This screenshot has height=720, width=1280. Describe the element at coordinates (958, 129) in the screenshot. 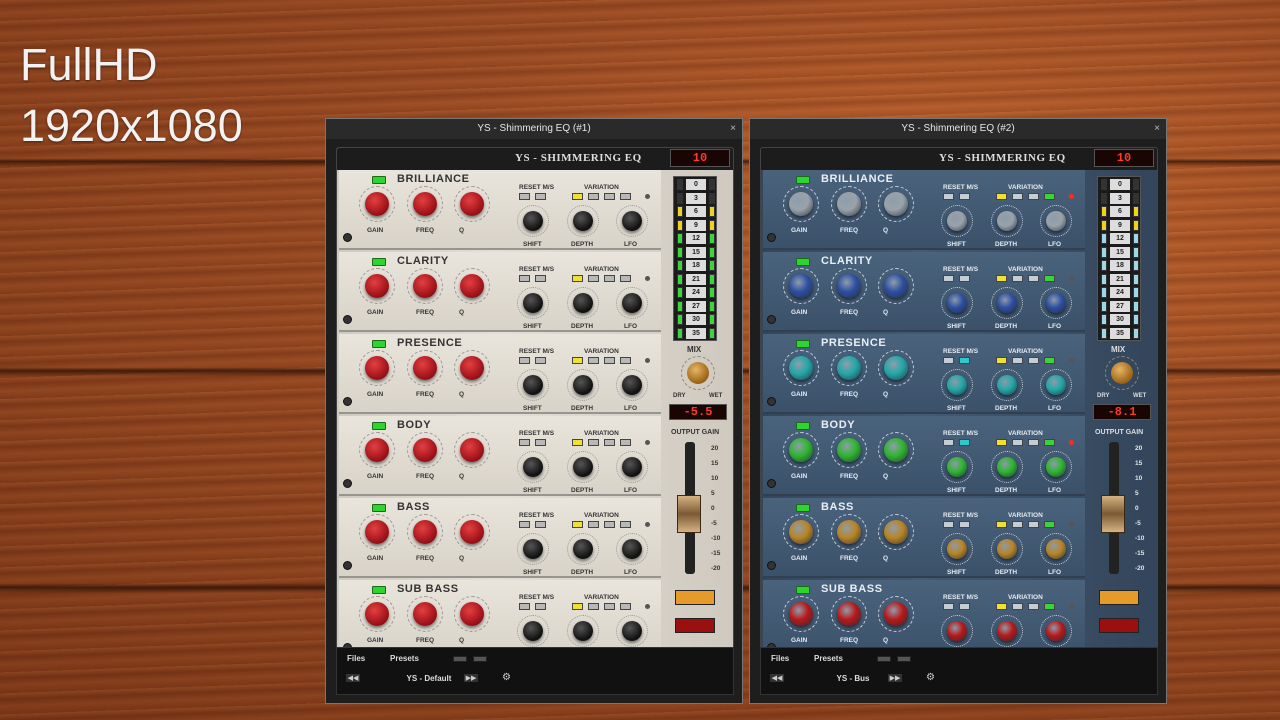

I see `window-titlebar: YS - Shimmering EQ (#2) ×` at that location.